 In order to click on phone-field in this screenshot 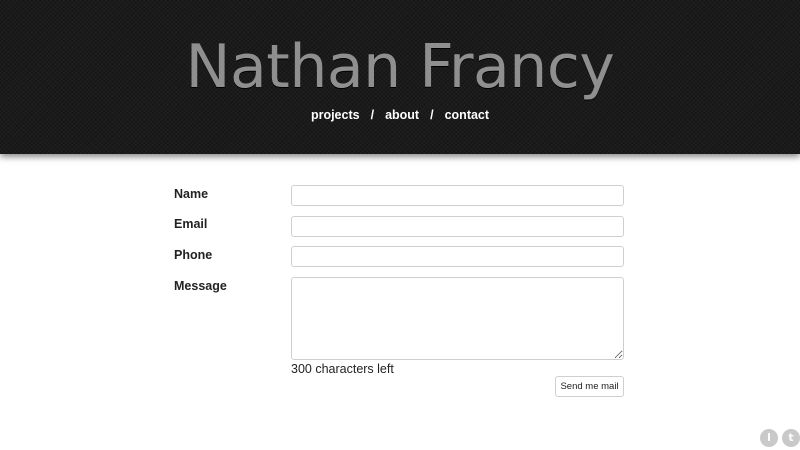, I will do `click(457, 256)`.